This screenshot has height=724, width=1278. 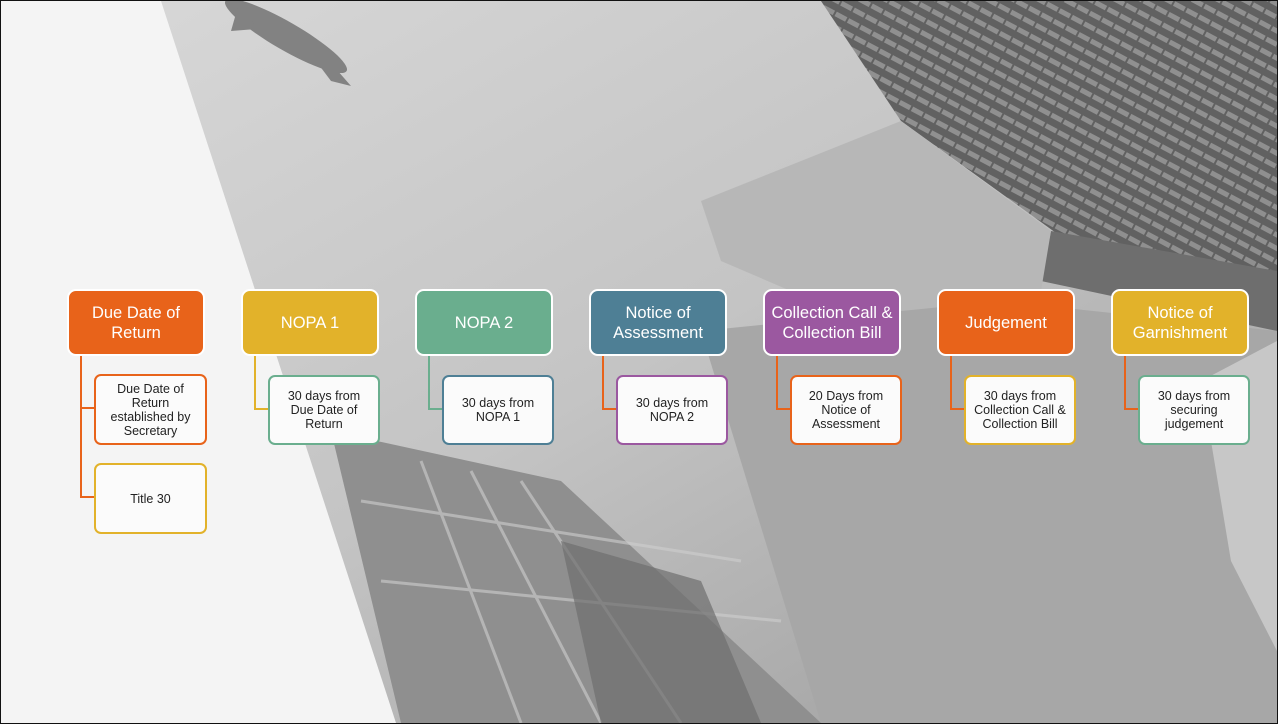 I want to click on step-title: Due Date of Return, so click(x=136, y=322).